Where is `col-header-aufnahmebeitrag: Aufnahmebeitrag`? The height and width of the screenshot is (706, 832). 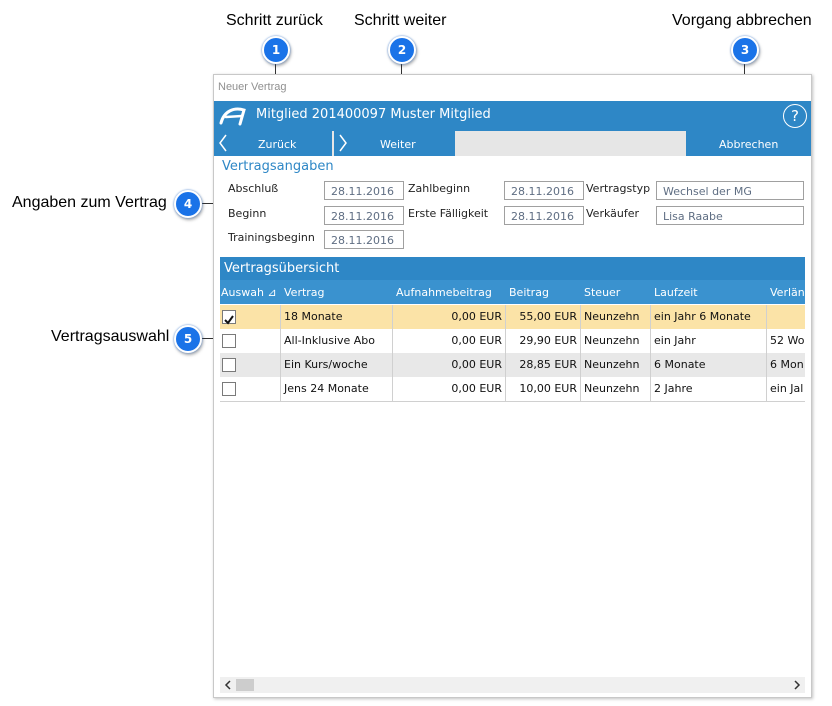
col-header-aufnahmebeitrag: Aufnahmebeitrag is located at coordinates (444, 292).